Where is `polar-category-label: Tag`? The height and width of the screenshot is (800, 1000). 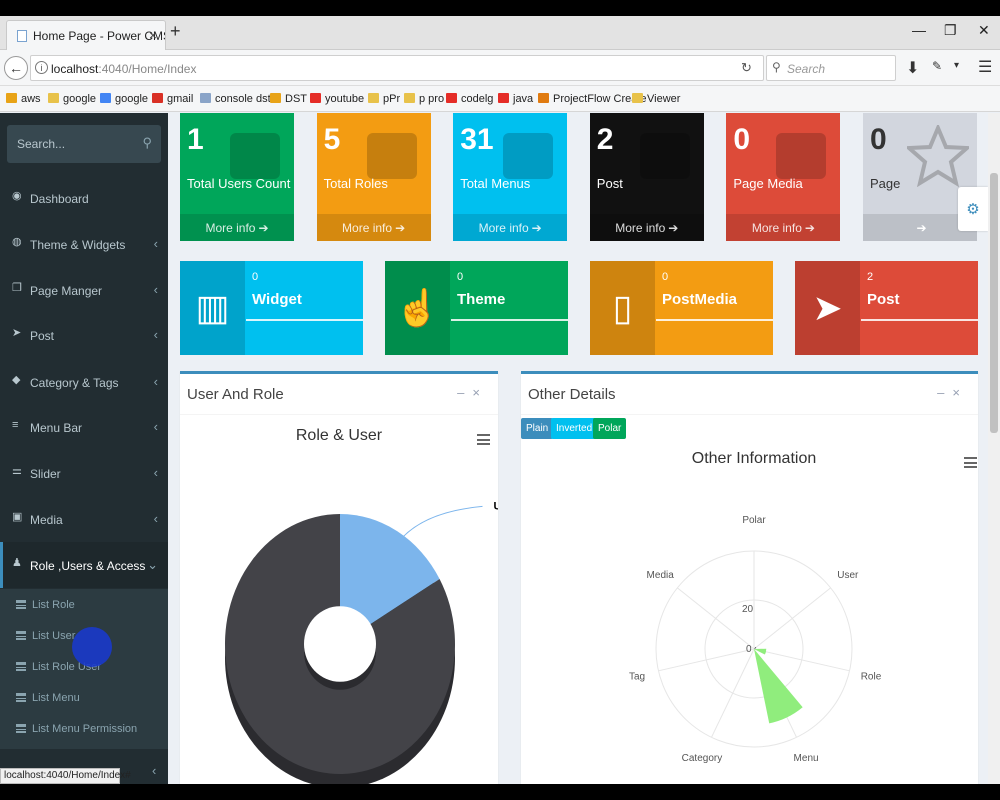 polar-category-label: Tag is located at coordinates (637, 677).